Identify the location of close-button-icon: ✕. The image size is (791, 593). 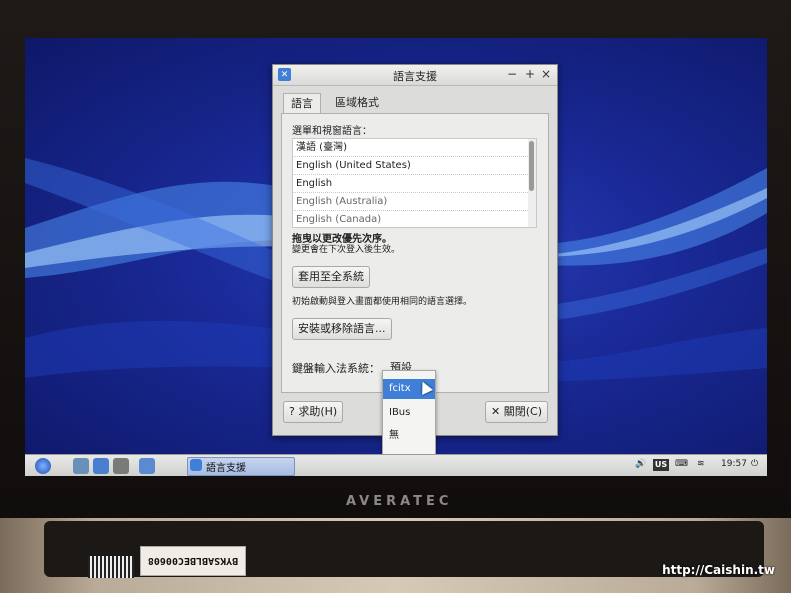
(496, 411).